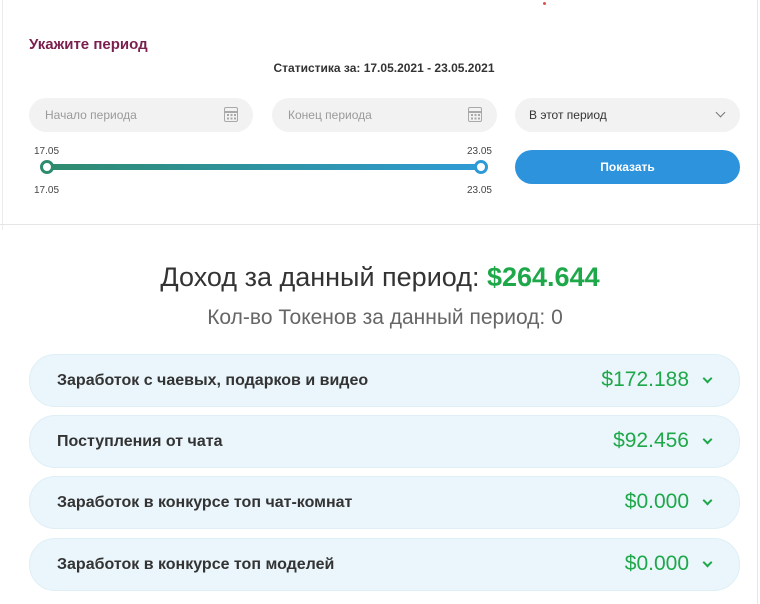  Describe the element at coordinates (47, 167) in the screenshot. I see `slider-start-handle` at that location.